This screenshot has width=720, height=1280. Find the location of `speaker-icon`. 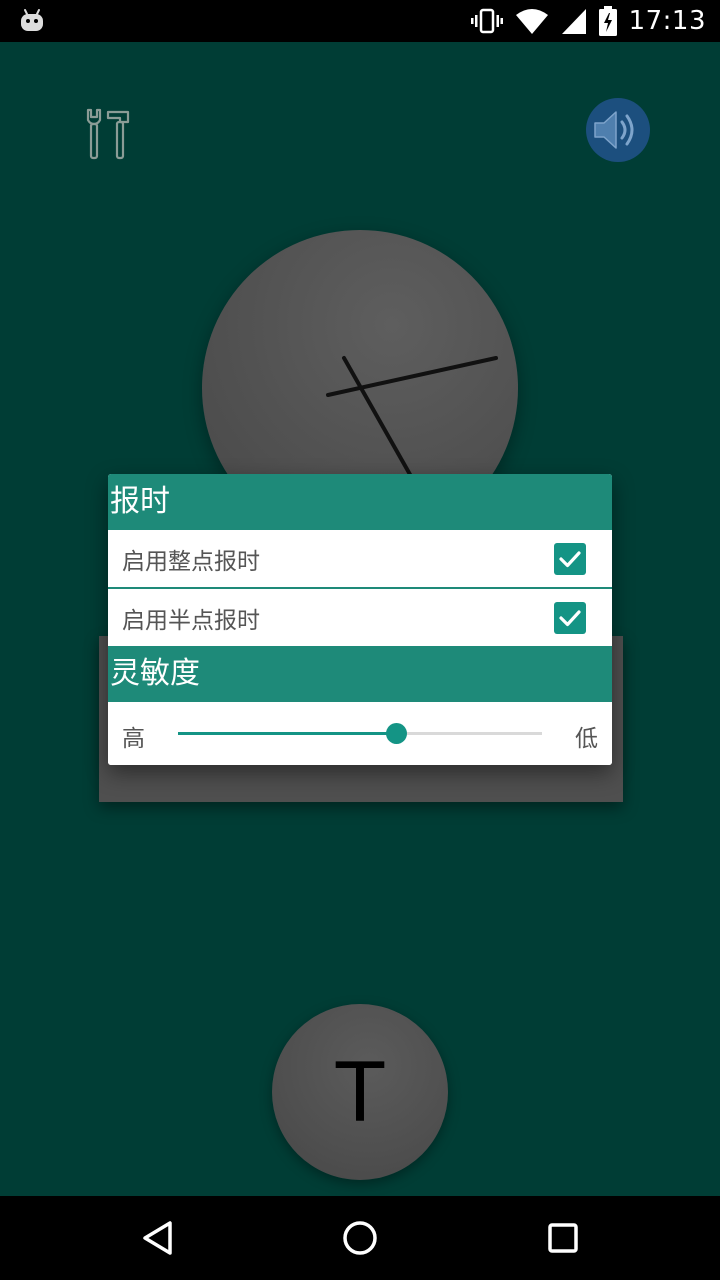

speaker-icon is located at coordinates (614, 130).